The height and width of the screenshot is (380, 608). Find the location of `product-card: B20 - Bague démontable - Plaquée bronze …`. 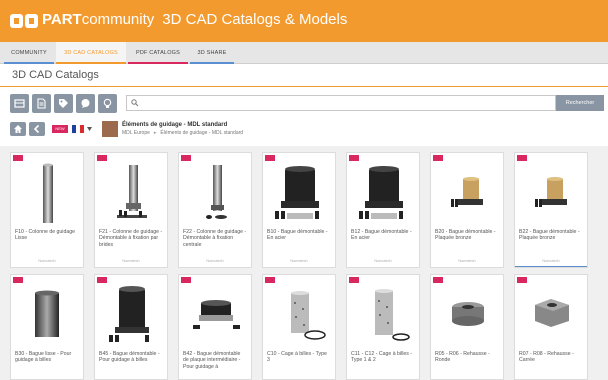

product-card: B20 - Bague démontable - Plaquée bronze … is located at coordinates (467, 210).